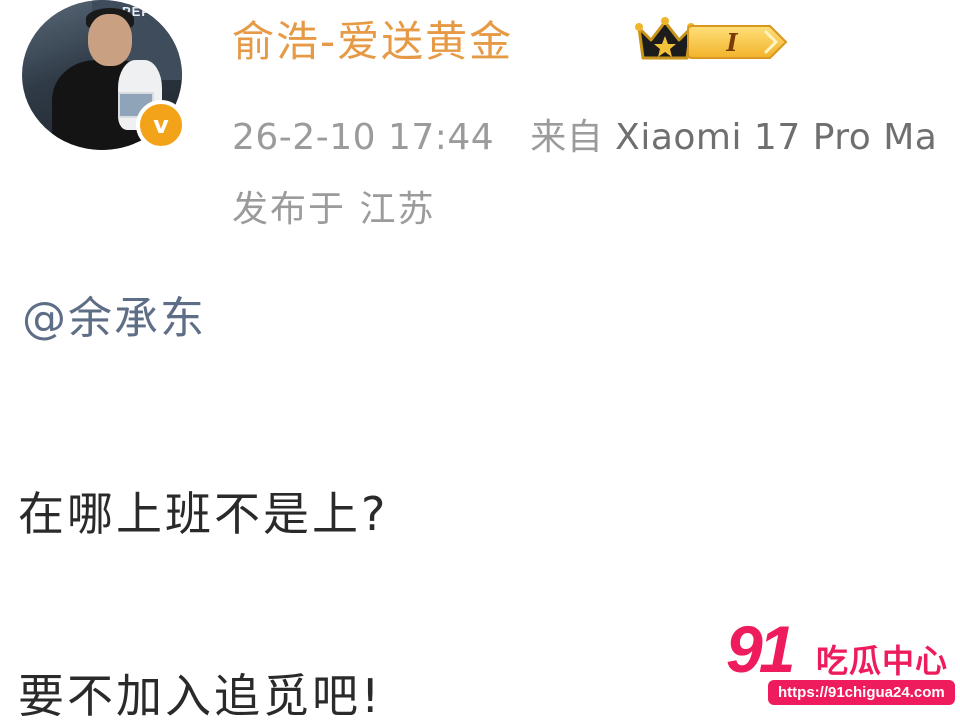 The image size is (960, 720). I want to click on post-text-line-1: 在哪上班不是上?, so click(203, 514).